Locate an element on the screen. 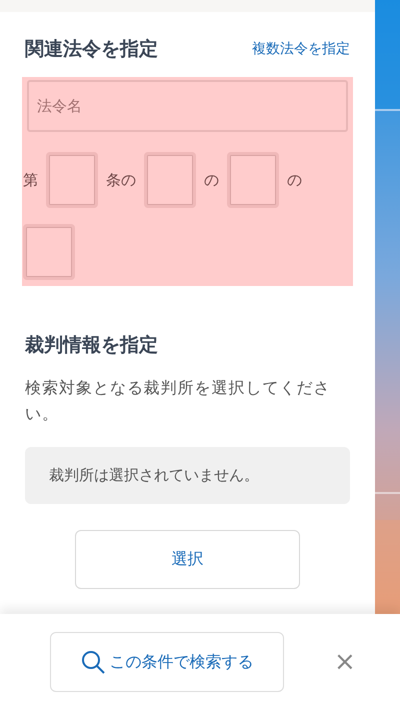 This screenshot has height=710, width=400. section-title: 関連法令を指定 is located at coordinates (91, 49).